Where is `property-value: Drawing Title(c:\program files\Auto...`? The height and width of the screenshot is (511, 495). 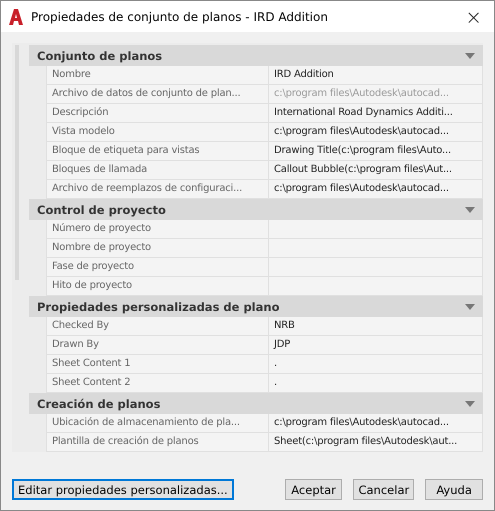 property-value: Drawing Title(c:\program files\Auto... is located at coordinates (376, 151).